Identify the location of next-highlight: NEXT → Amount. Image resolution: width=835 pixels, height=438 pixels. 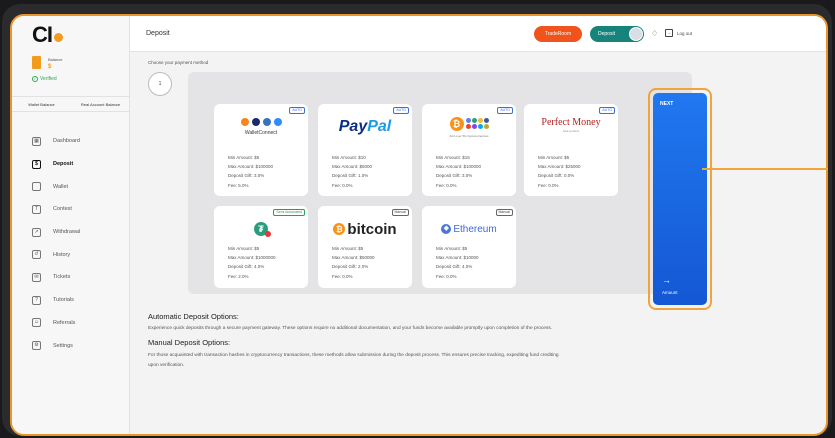
(680, 199).